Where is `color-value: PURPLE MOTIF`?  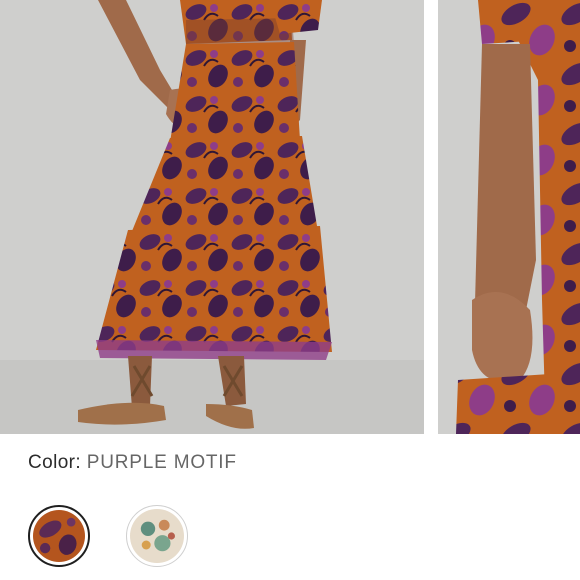 color-value: PURPLE MOTIF is located at coordinates (161, 462).